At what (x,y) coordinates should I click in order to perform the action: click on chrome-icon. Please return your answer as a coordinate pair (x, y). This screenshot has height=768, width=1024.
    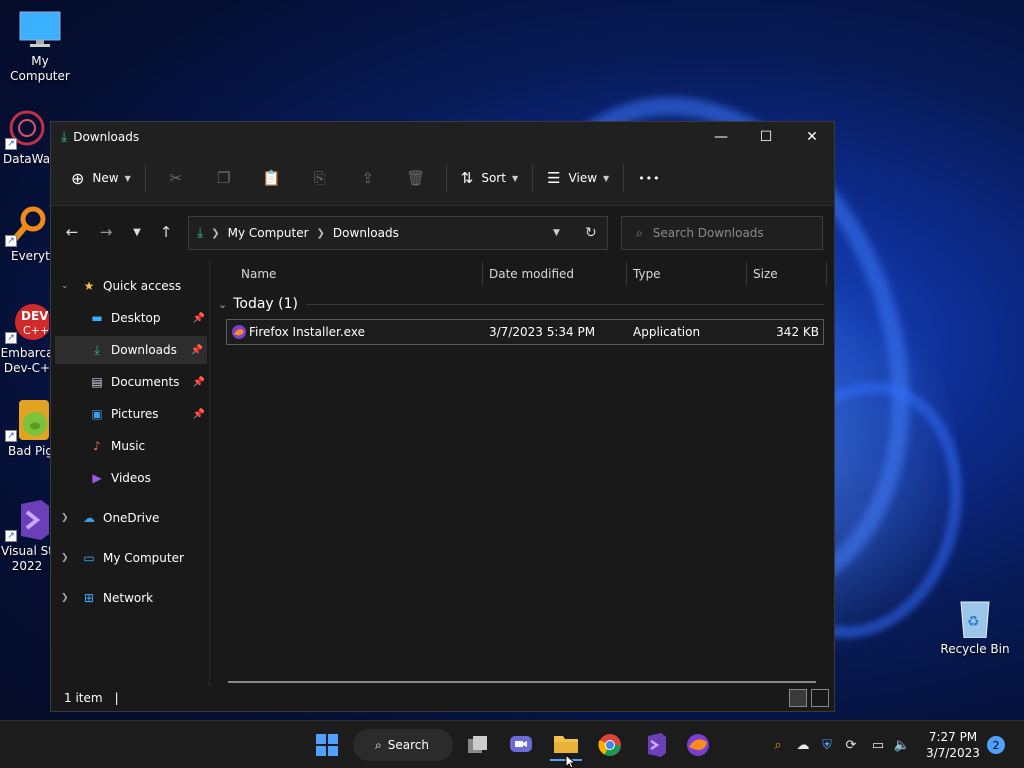
    Looking at the image, I should click on (610, 745).